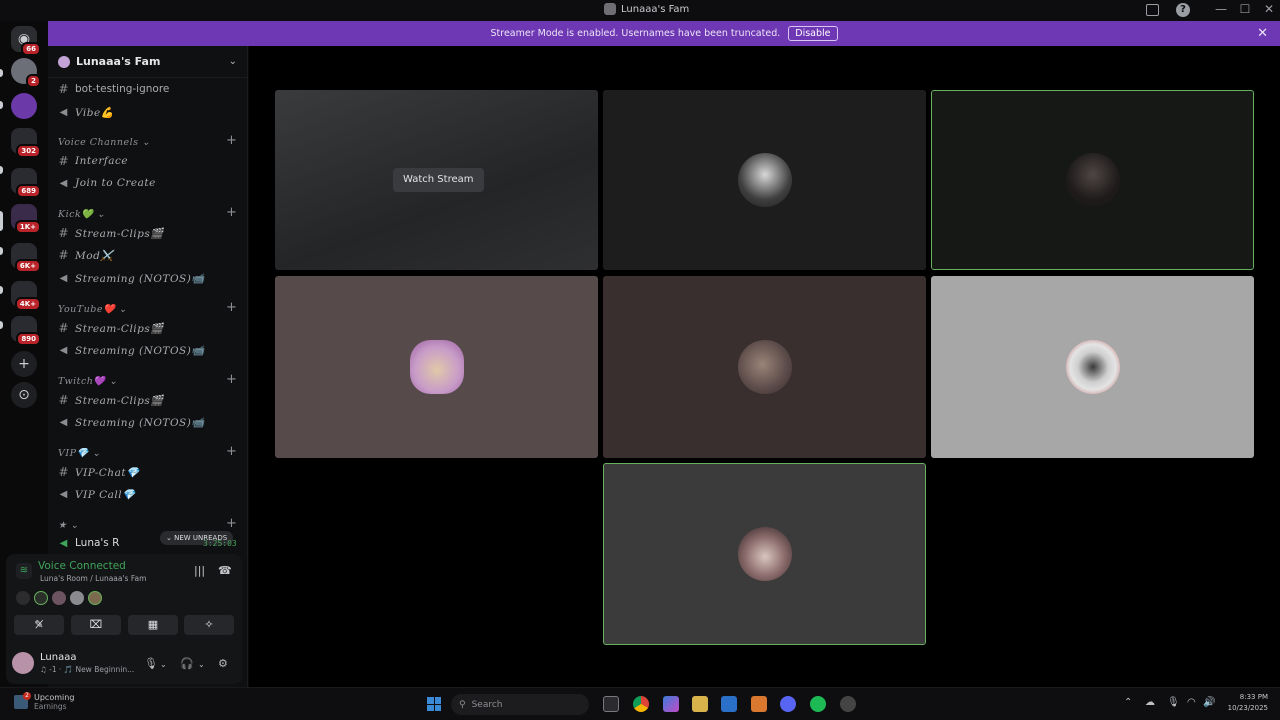  Describe the element at coordinates (26, 143) in the screenshot. I see `server-folder-1: 302` at that location.